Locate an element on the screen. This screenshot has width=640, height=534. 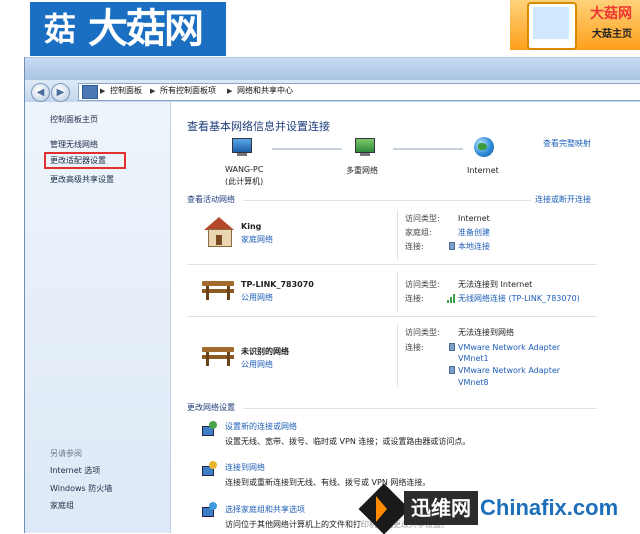
ad-subtitle: 大菇主页 is located at coordinates (612, 34).